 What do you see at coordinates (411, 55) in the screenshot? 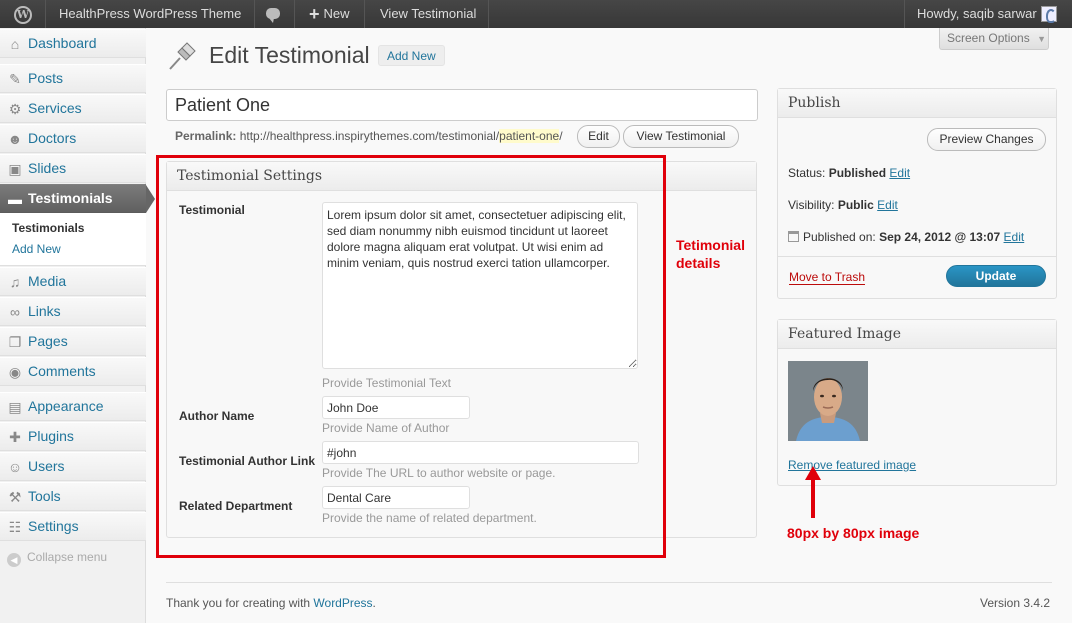
I see `add-new-button: Add New` at bounding box center [411, 55].